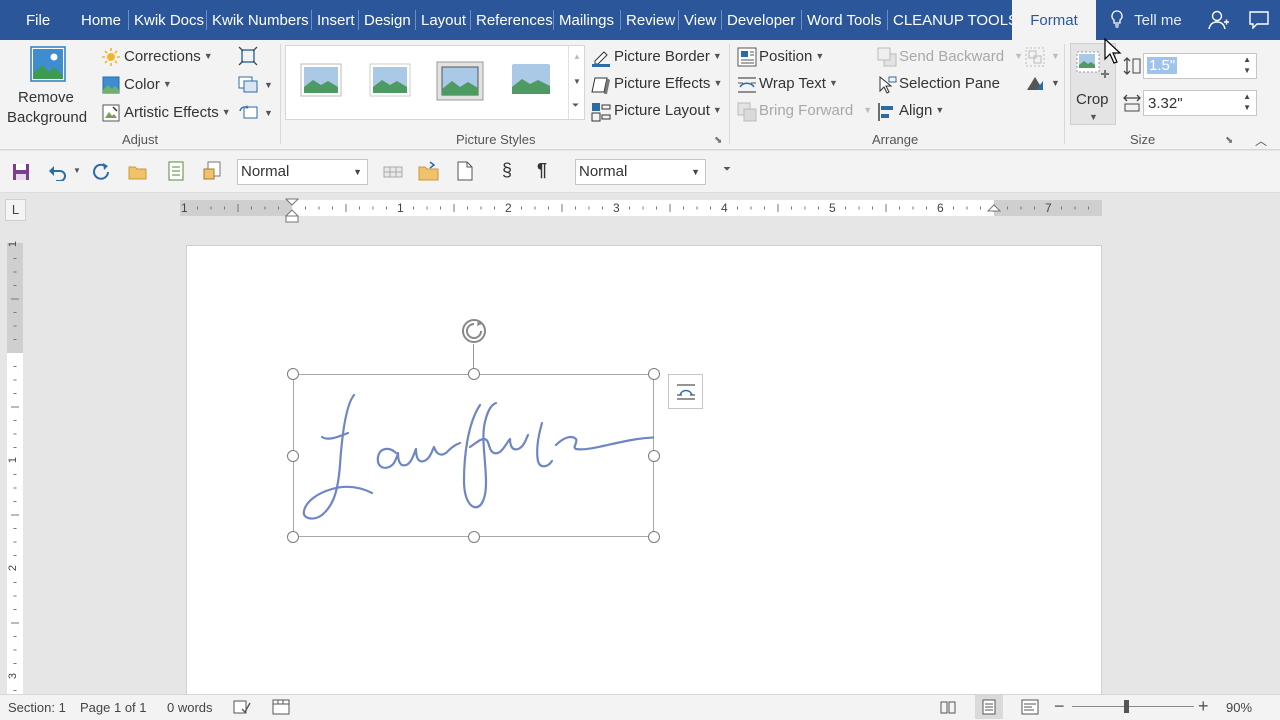  What do you see at coordinates (387, 20) in the screenshot?
I see `tab-design: Design` at bounding box center [387, 20].